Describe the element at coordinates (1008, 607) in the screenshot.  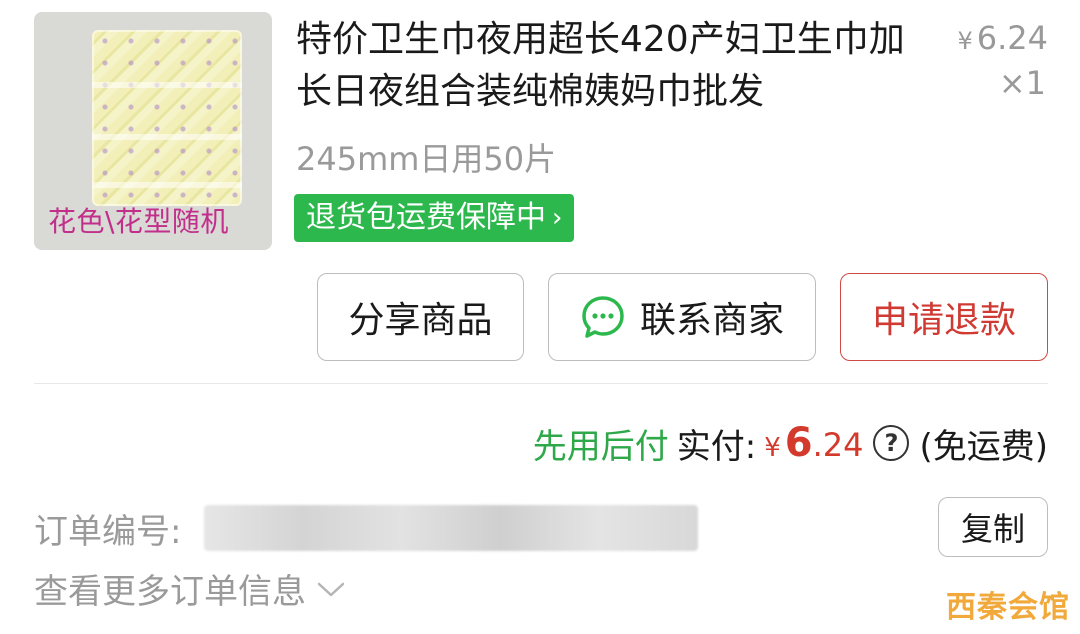
I see `watermark: 西秦会馆` at that location.